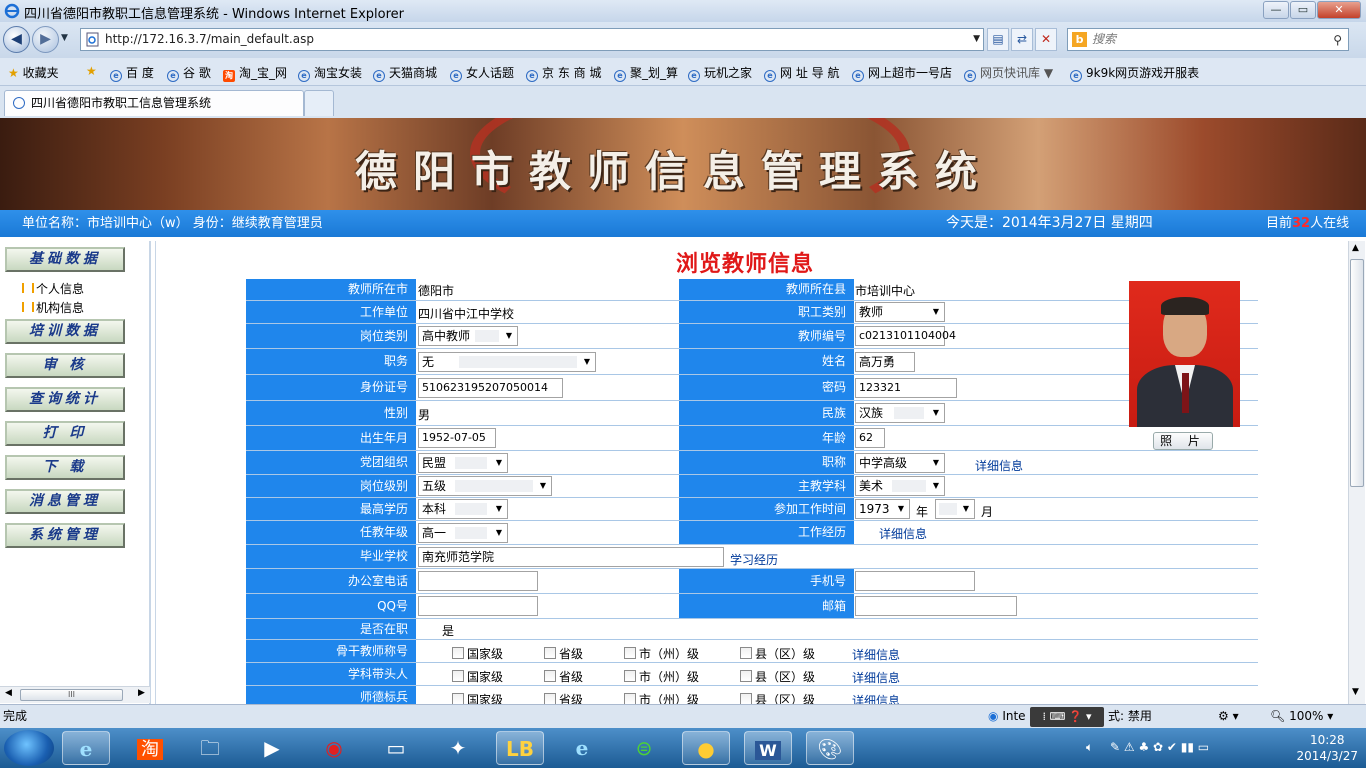 Image resolution: width=1366 pixels, height=768 pixels. What do you see at coordinates (1183, 441) in the screenshot?
I see `photo-button: 照 片` at bounding box center [1183, 441].